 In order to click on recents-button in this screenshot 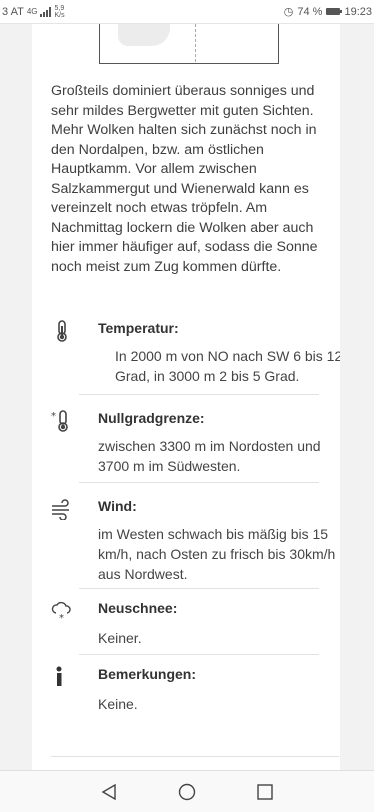, I will do `click(265, 792)`.